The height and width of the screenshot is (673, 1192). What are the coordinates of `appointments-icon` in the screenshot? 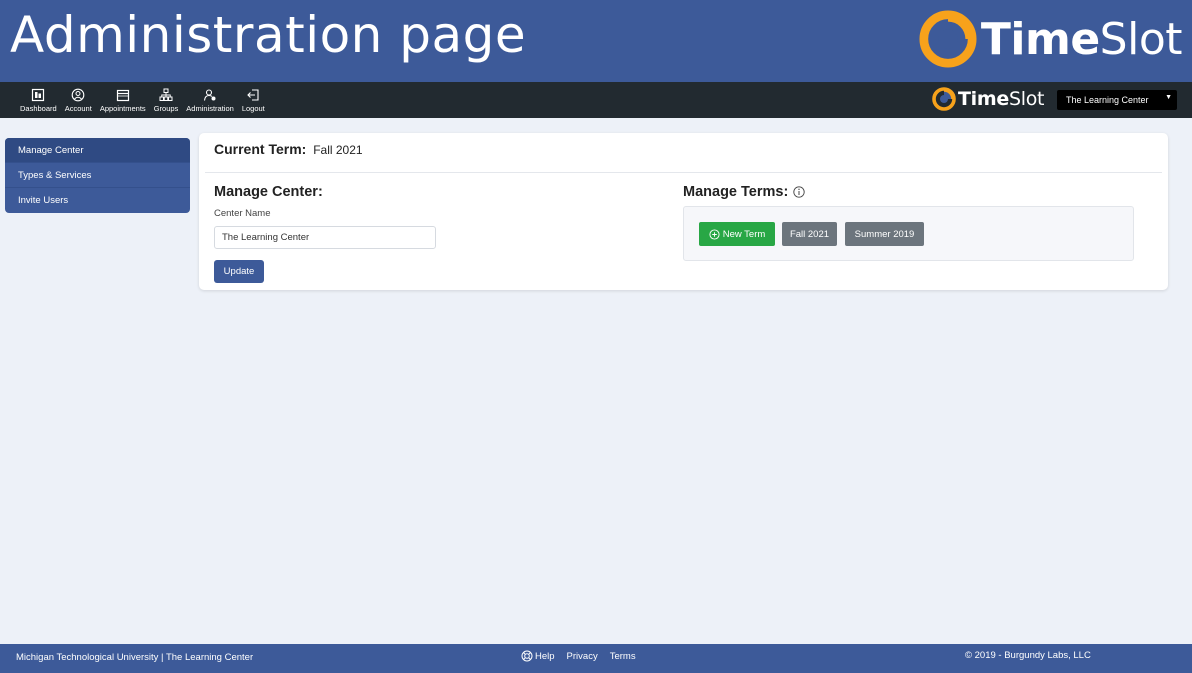 It's located at (122, 95).